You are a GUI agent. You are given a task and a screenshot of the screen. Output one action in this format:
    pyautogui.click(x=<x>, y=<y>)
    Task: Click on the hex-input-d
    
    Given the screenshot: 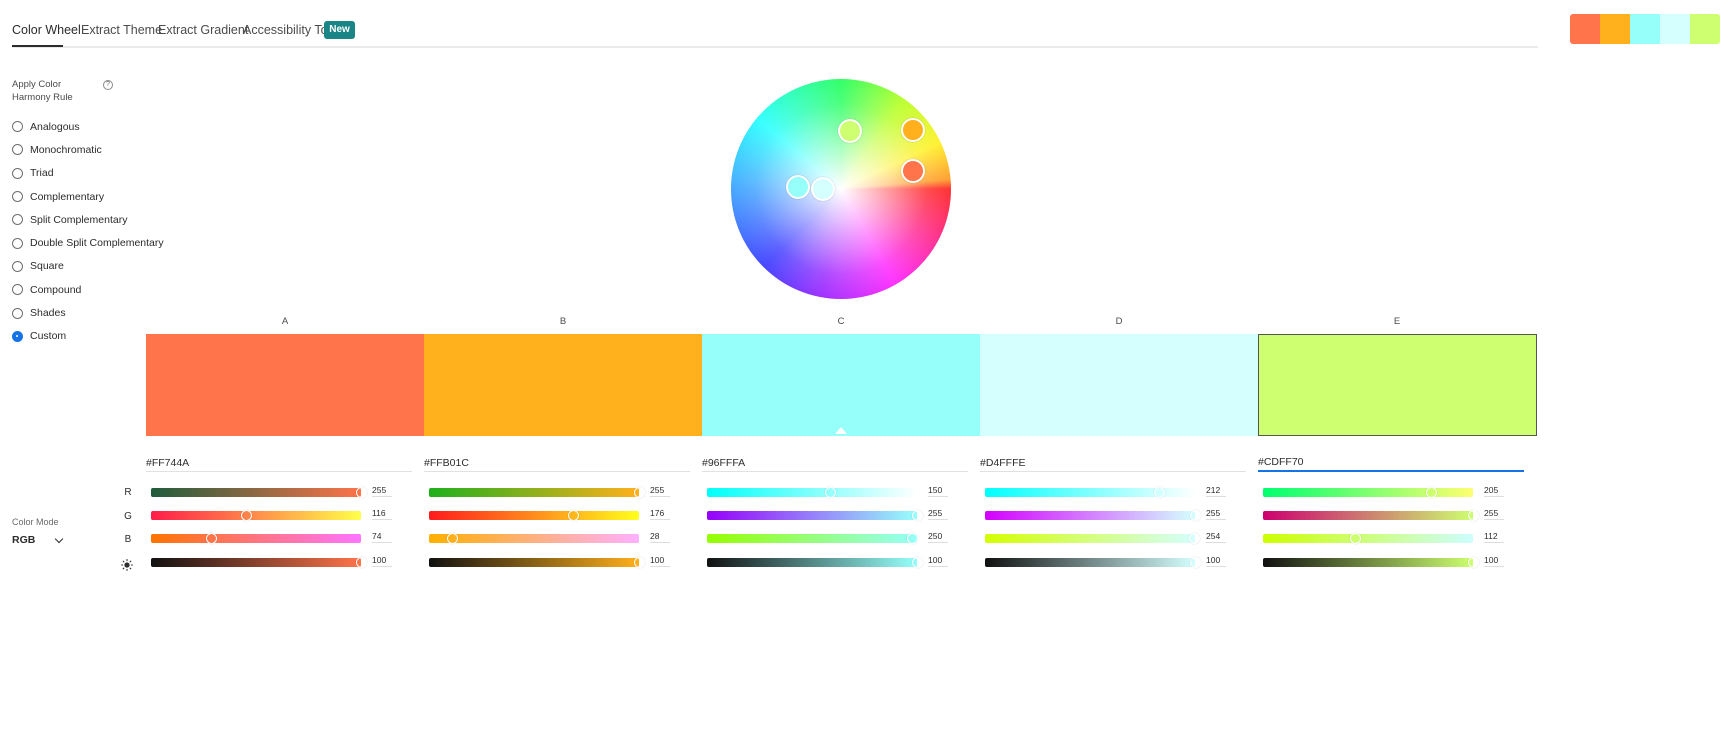 What is the action you would take?
    pyautogui.click(x=1113, y=463)
    